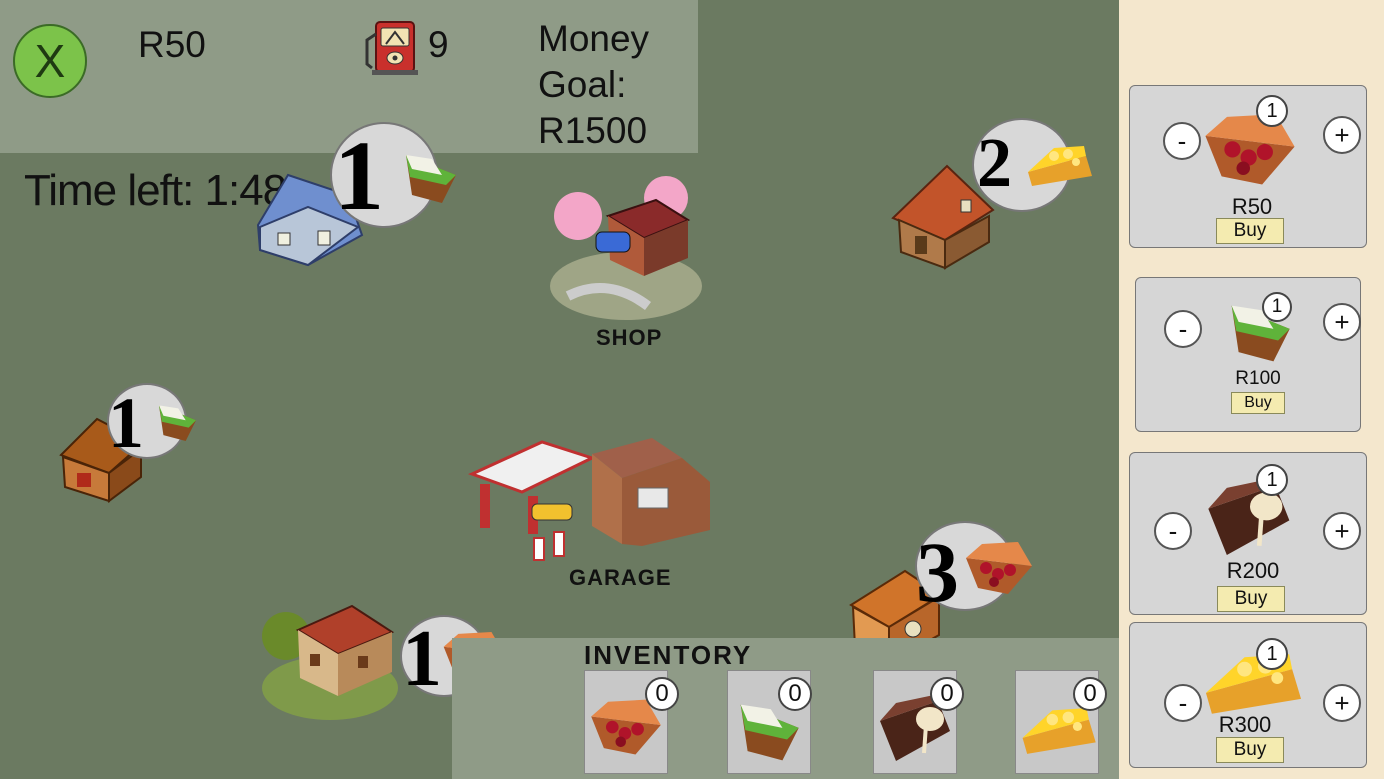 The image size is (1384, 779). What do you see at coordinates (391, 48) in the screenshot?
I see `fuel-pump-icon` at bounding box center [391, 48].